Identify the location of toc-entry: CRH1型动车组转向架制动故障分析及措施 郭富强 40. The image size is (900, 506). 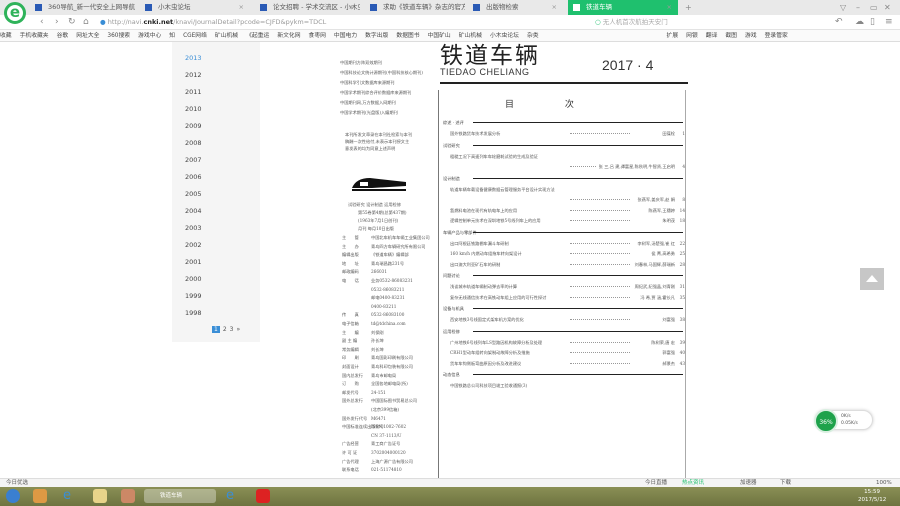
(567, 353).